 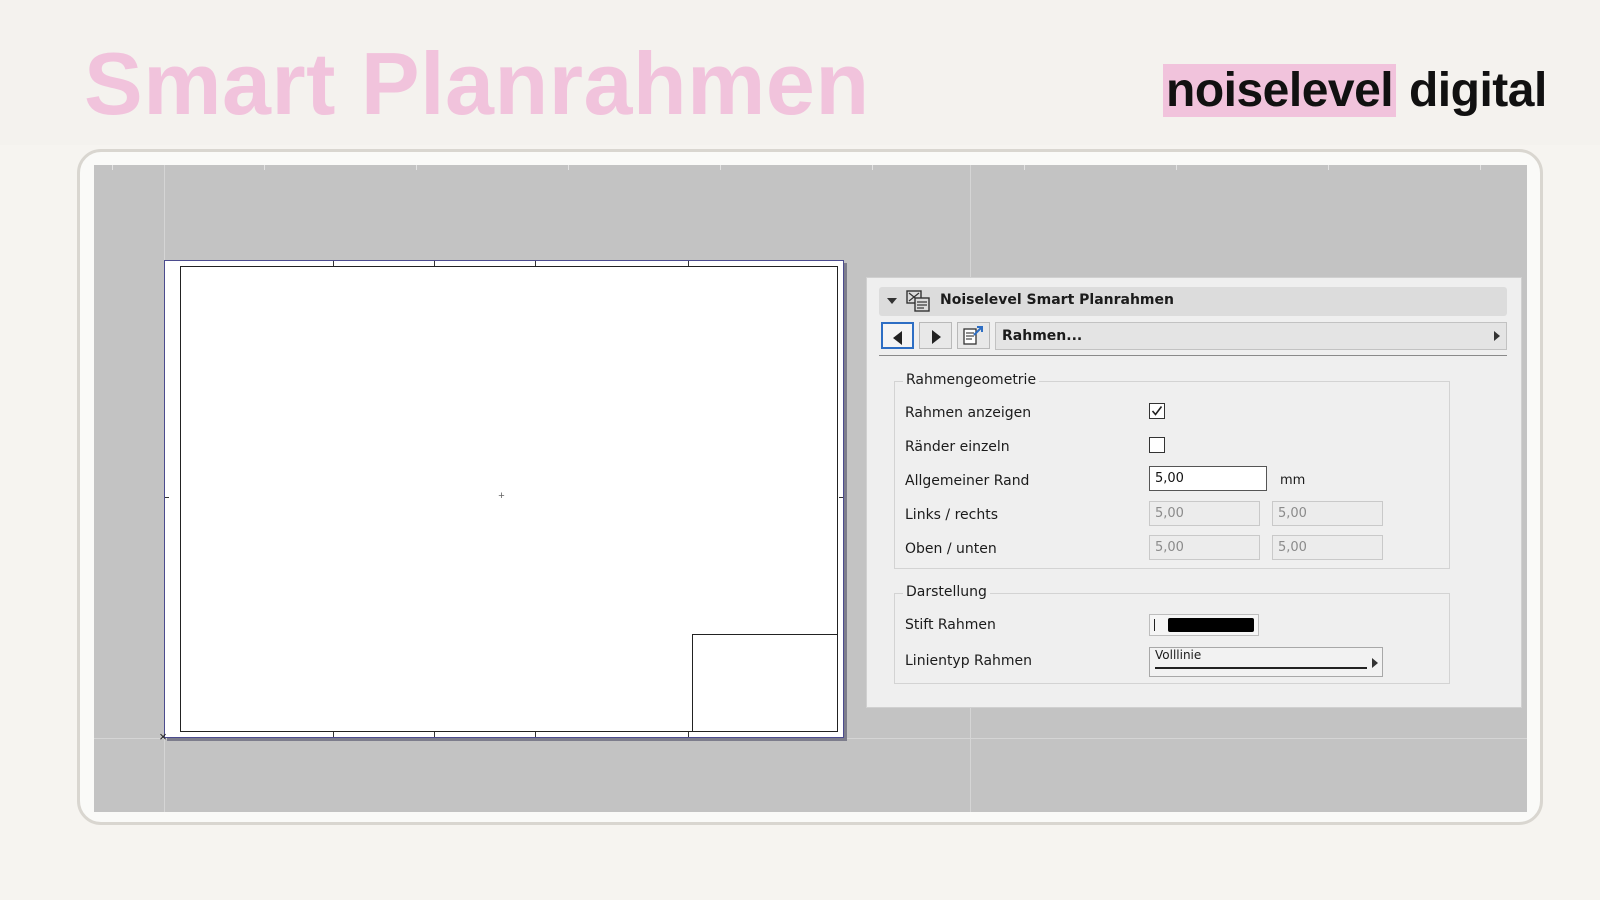 What do you see at coordinates (951, 549) in the screenshot?
I see `label-top-bottom: Oben / unten` at bounding box center [951, 549].